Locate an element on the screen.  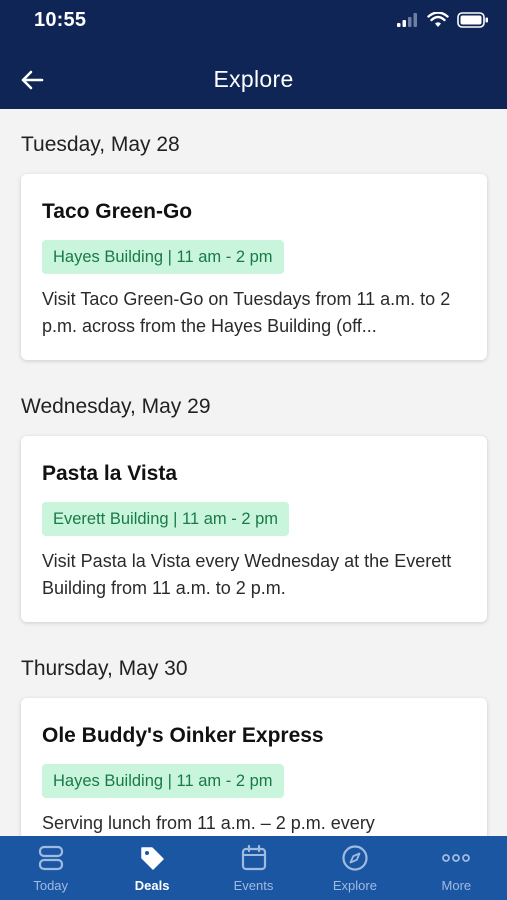
tab-label: Explore is located at coordinates (354, 885).